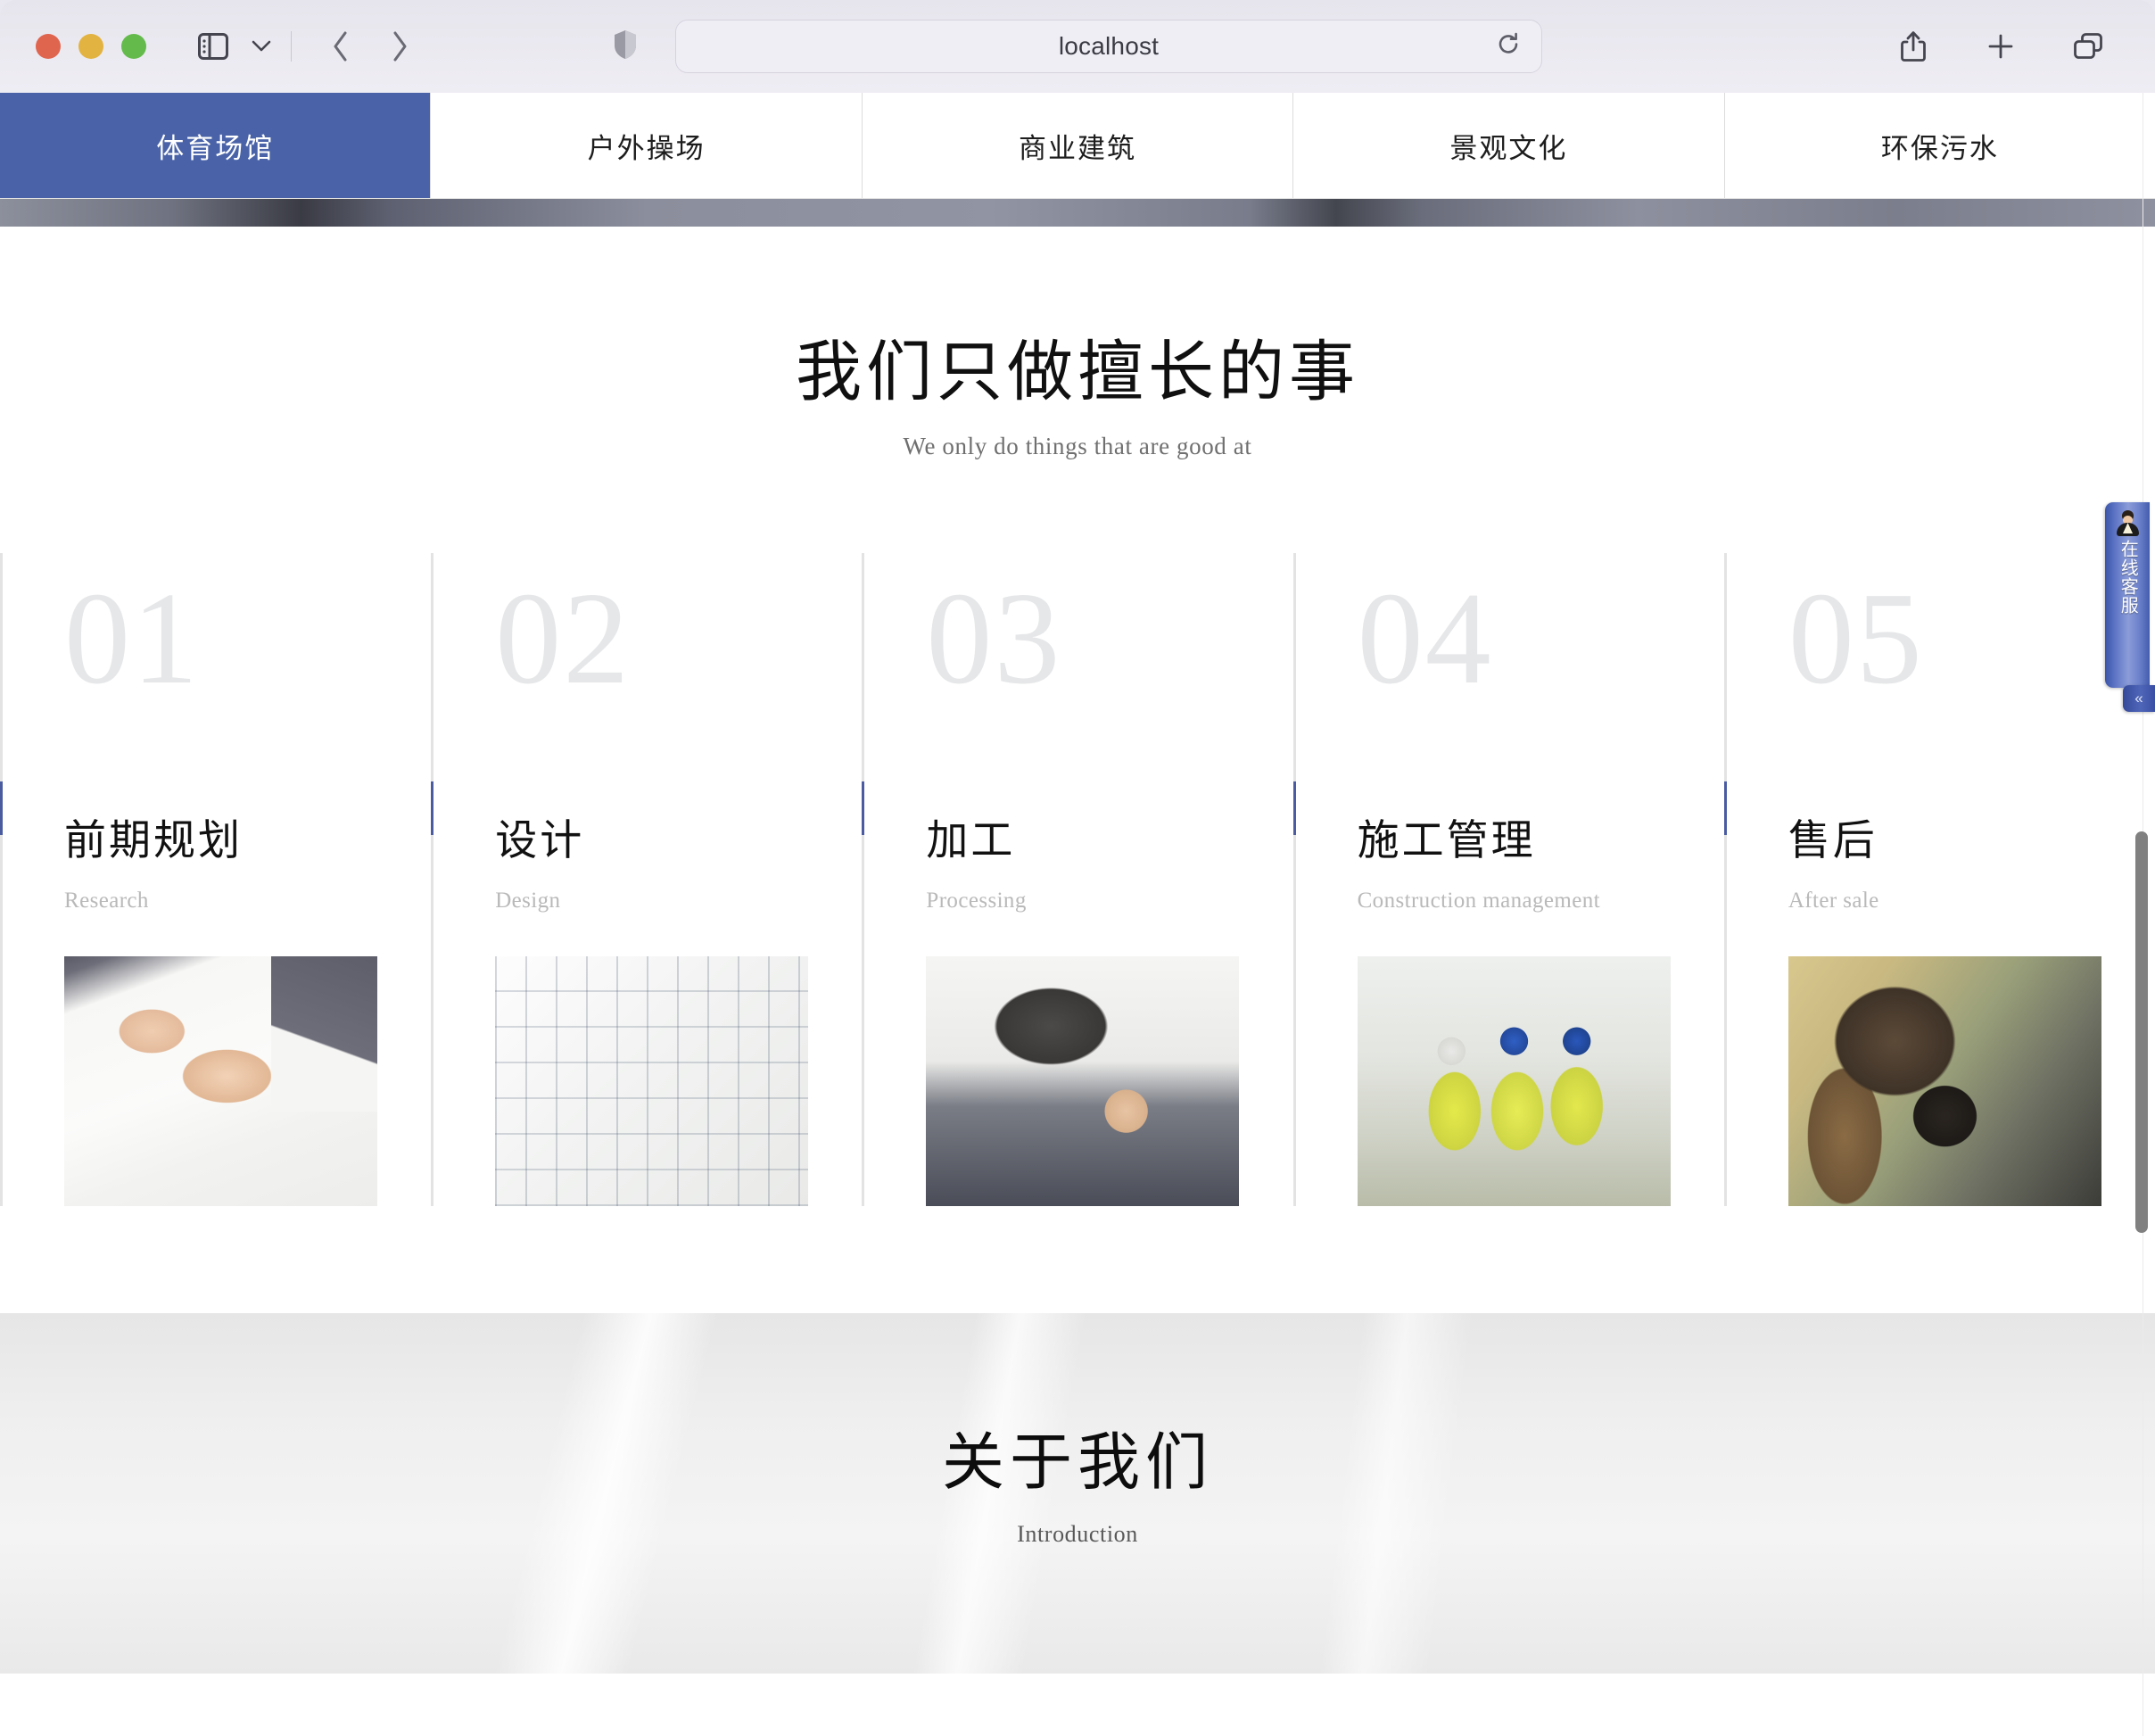  I want to click on nav-tab-outdoor-playground: 户外操场, so click(647, 145).